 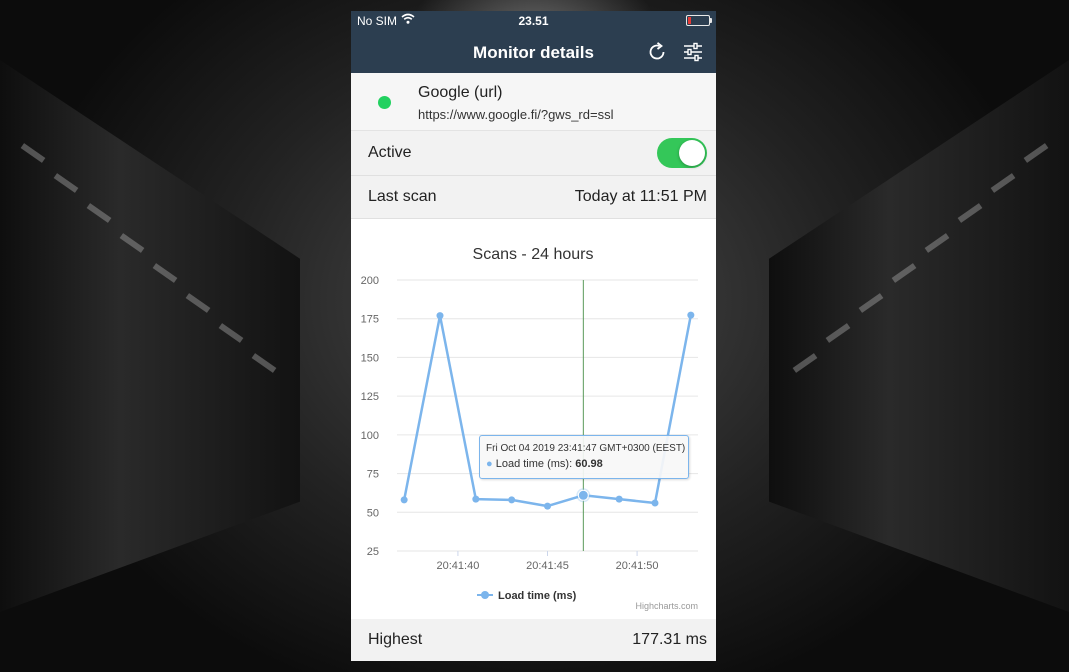 I want to click on tooltip-line: ● Load time (ms): 60.98, so click(x=544, y=464).